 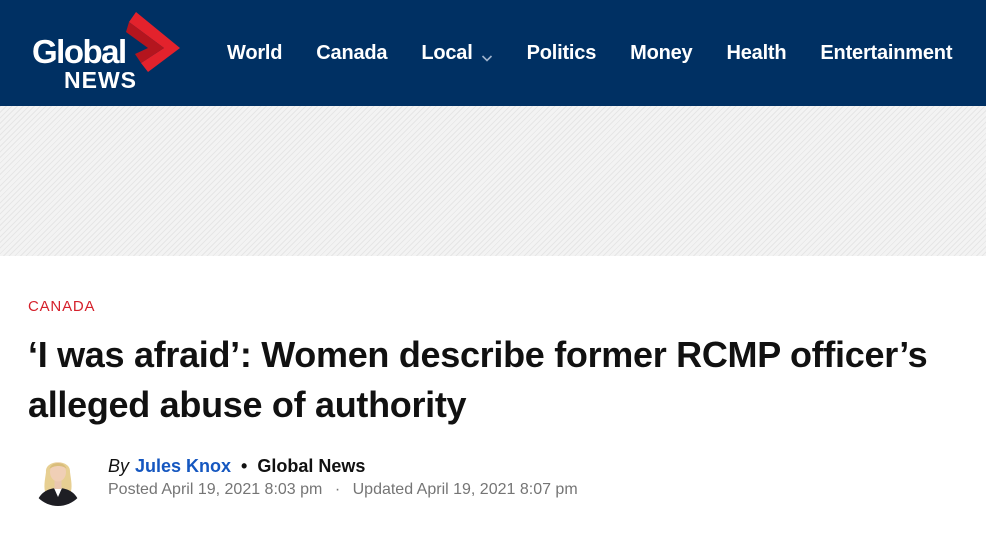 I want to click on updated-timestamp: Updated April 19, 2021 8:07 pm, so click(x=465, y=489).